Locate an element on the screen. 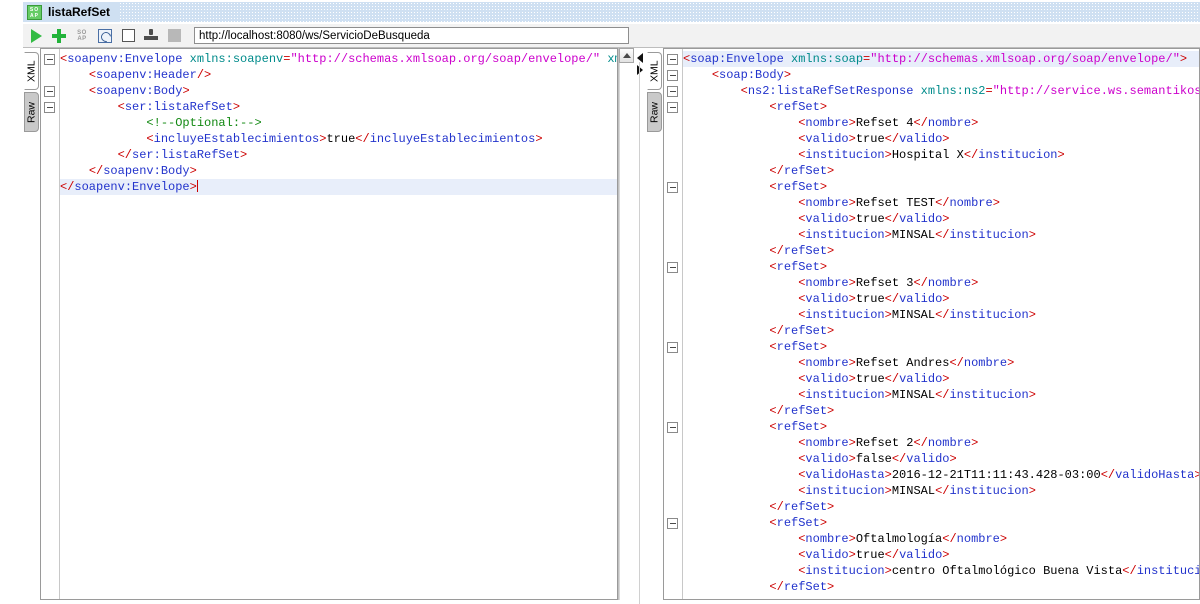 The image size is (1200, 604). code-line: <nombre>Refset 2</nombre> is located at coordinates (888, 443).